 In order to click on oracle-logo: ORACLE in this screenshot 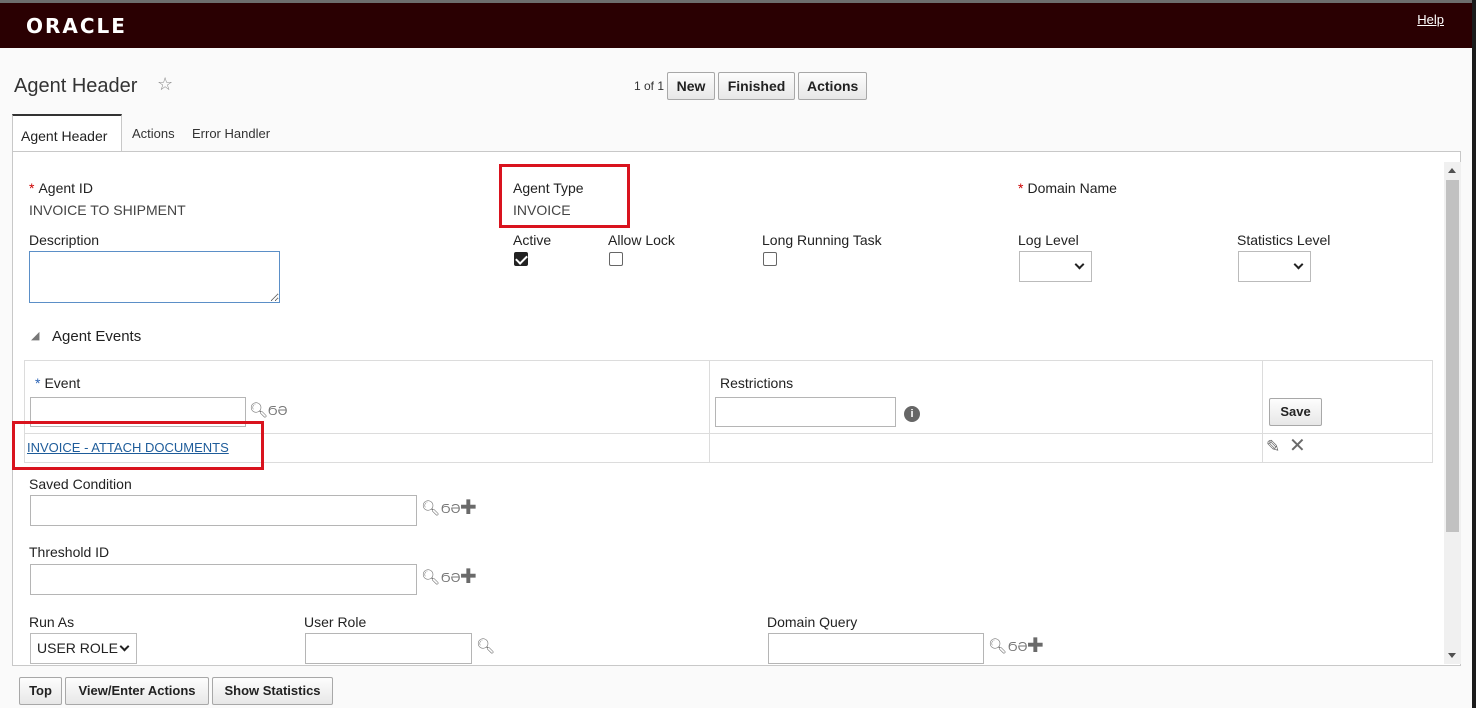, I will do `click(76, 26)`.